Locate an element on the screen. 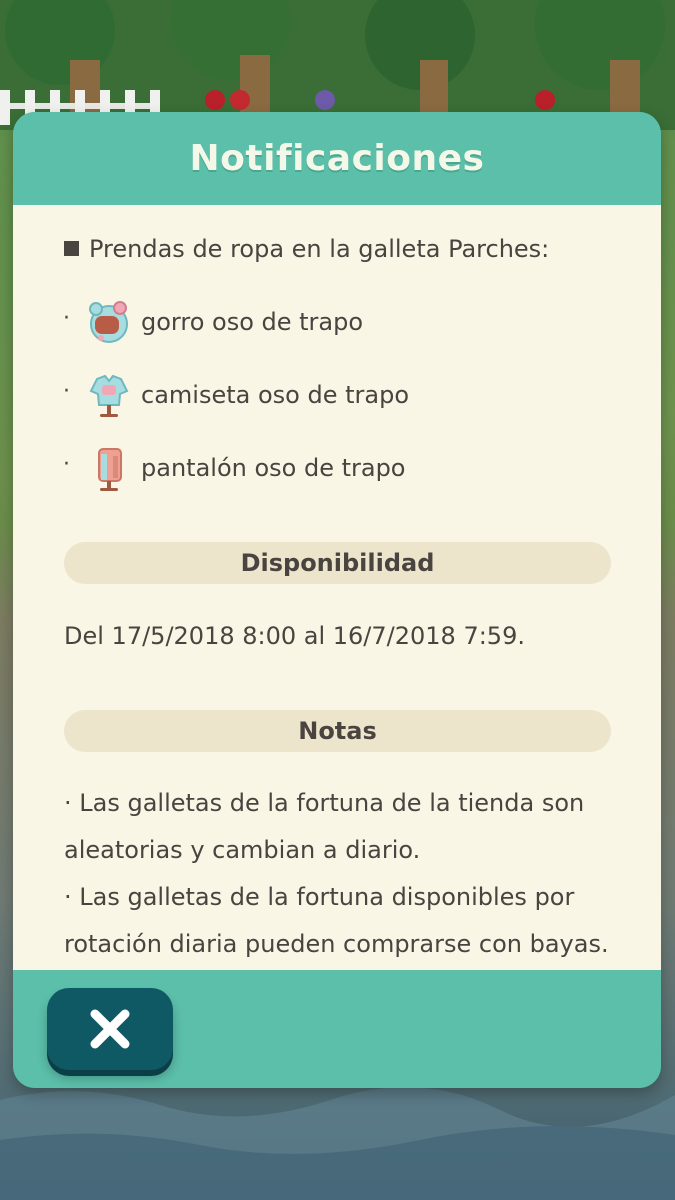  intro-line: Prendas de ropa en la galleta Parches: is located at coordinates (306, 249).